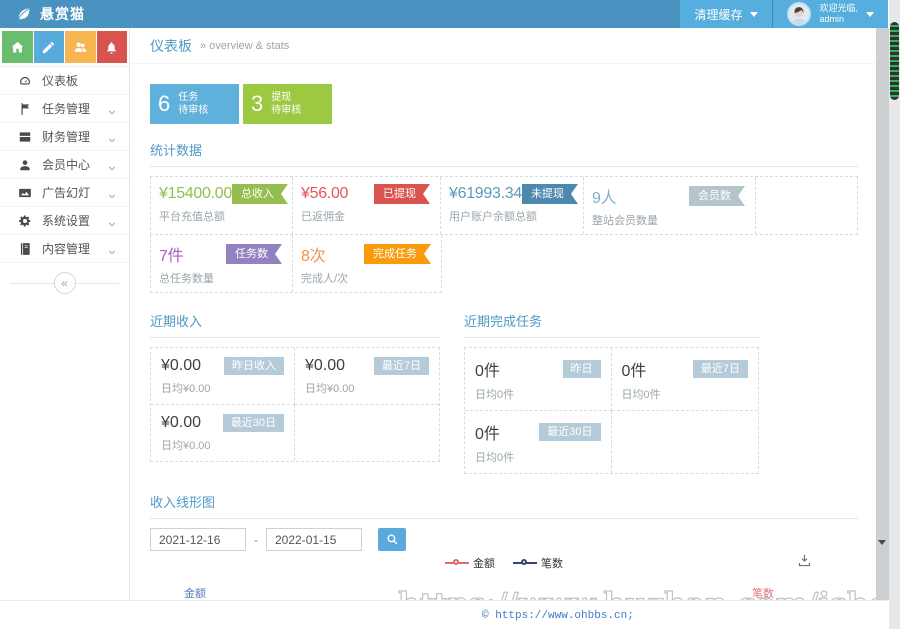  What do you see at coordinates (64, 193) in the screenshot?
I see `sidebar-item-ads: 广告幻灯` at bounding box center [64, 193].